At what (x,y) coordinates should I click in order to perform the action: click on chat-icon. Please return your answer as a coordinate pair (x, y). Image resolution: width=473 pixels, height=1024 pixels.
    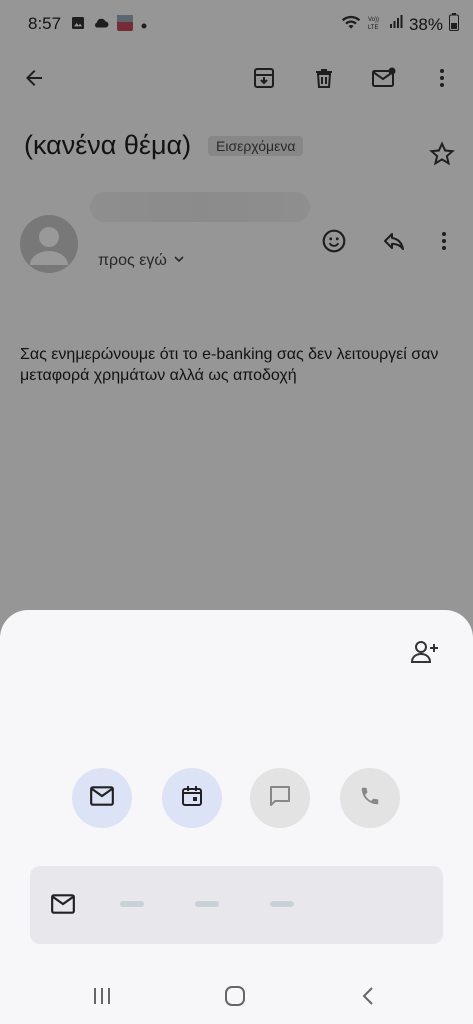
    Looking at the image, I should click on (280, 798).